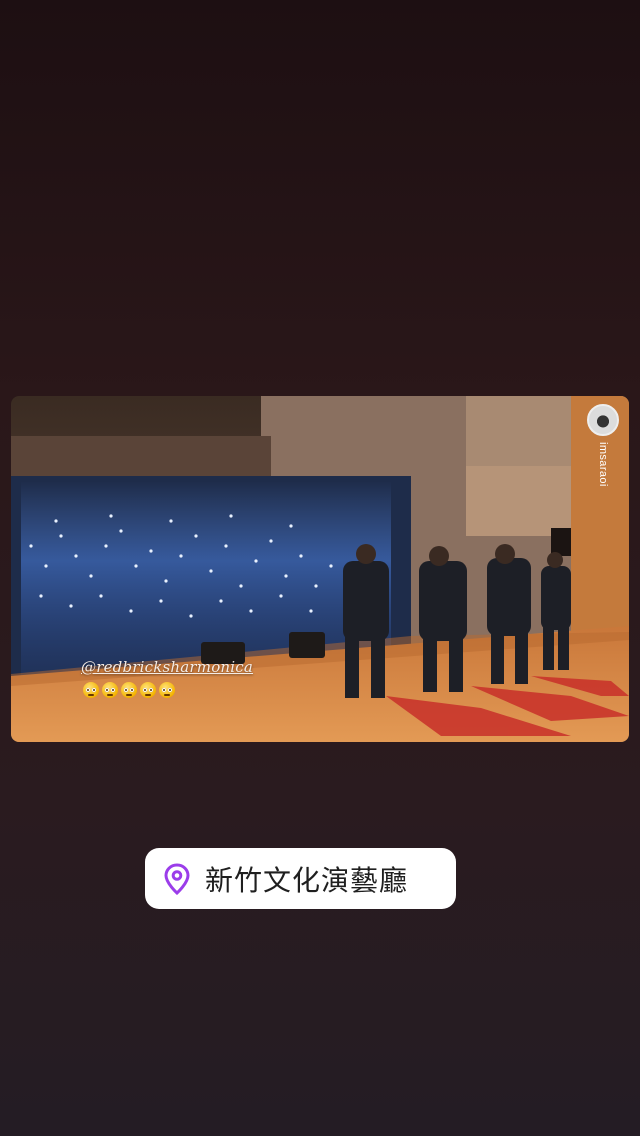  I want to click on reshare-credit: imsaraoi, so click(603, 445).